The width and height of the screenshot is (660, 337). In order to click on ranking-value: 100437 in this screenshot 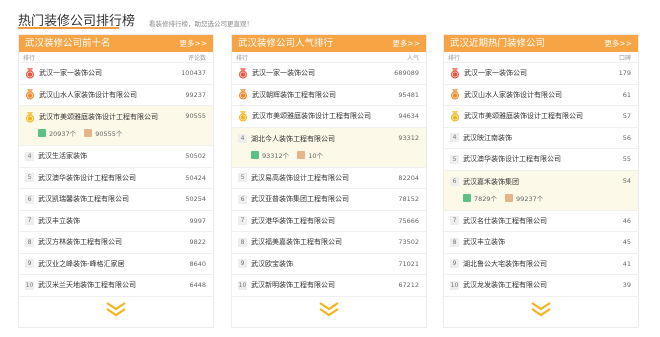, I will do `click(193, 73)`.